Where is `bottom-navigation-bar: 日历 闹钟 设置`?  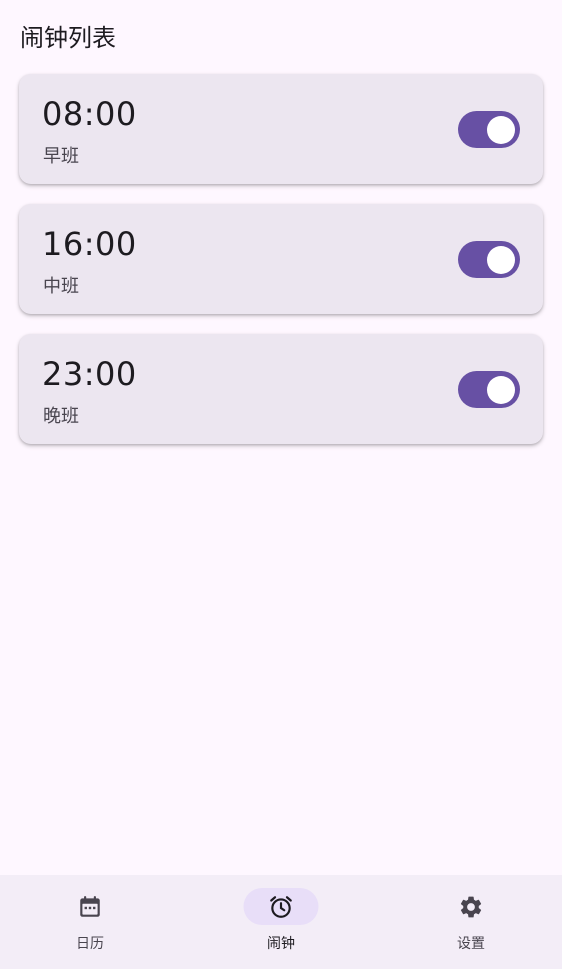
bottom-navigation-bar: 日历 闹钟 设置 is located at coordinates (281, 922).